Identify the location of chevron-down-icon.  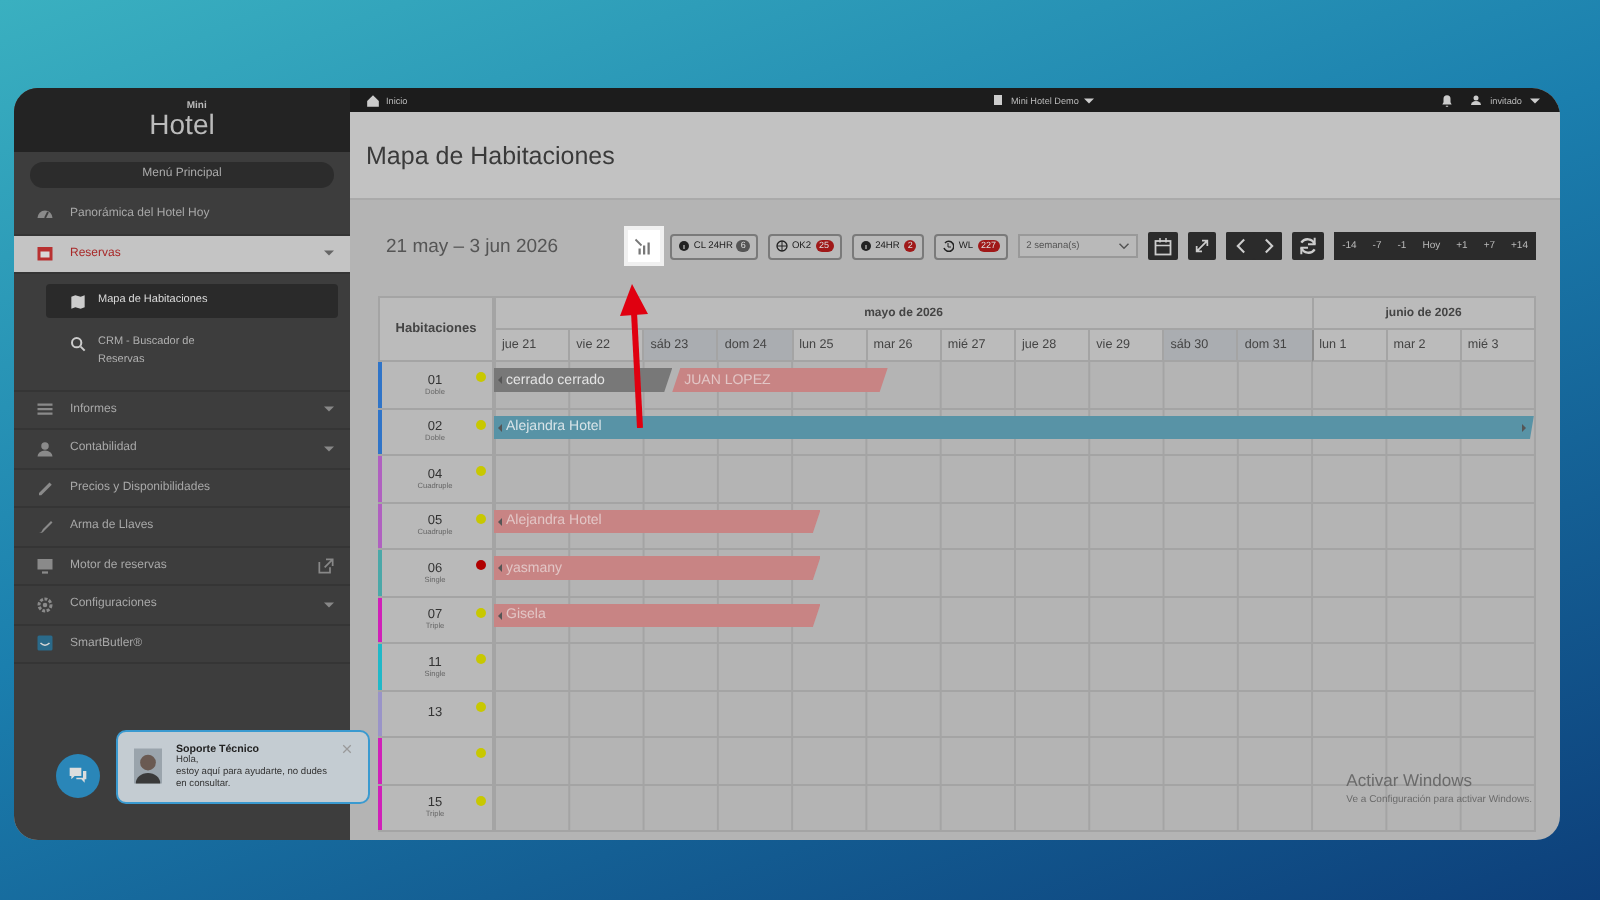
(1124, 246).